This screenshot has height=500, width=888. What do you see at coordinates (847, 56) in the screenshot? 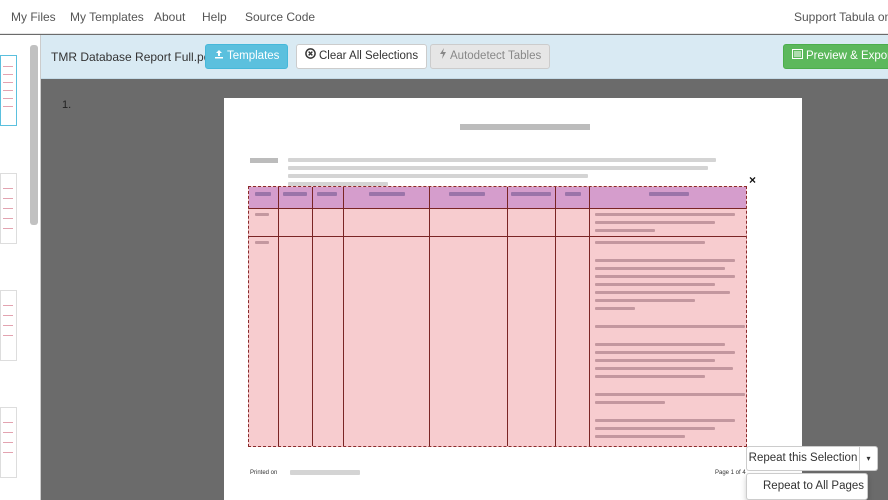
I see `preview-export-label: Preview & Export D` at bounding box center [847, 56].